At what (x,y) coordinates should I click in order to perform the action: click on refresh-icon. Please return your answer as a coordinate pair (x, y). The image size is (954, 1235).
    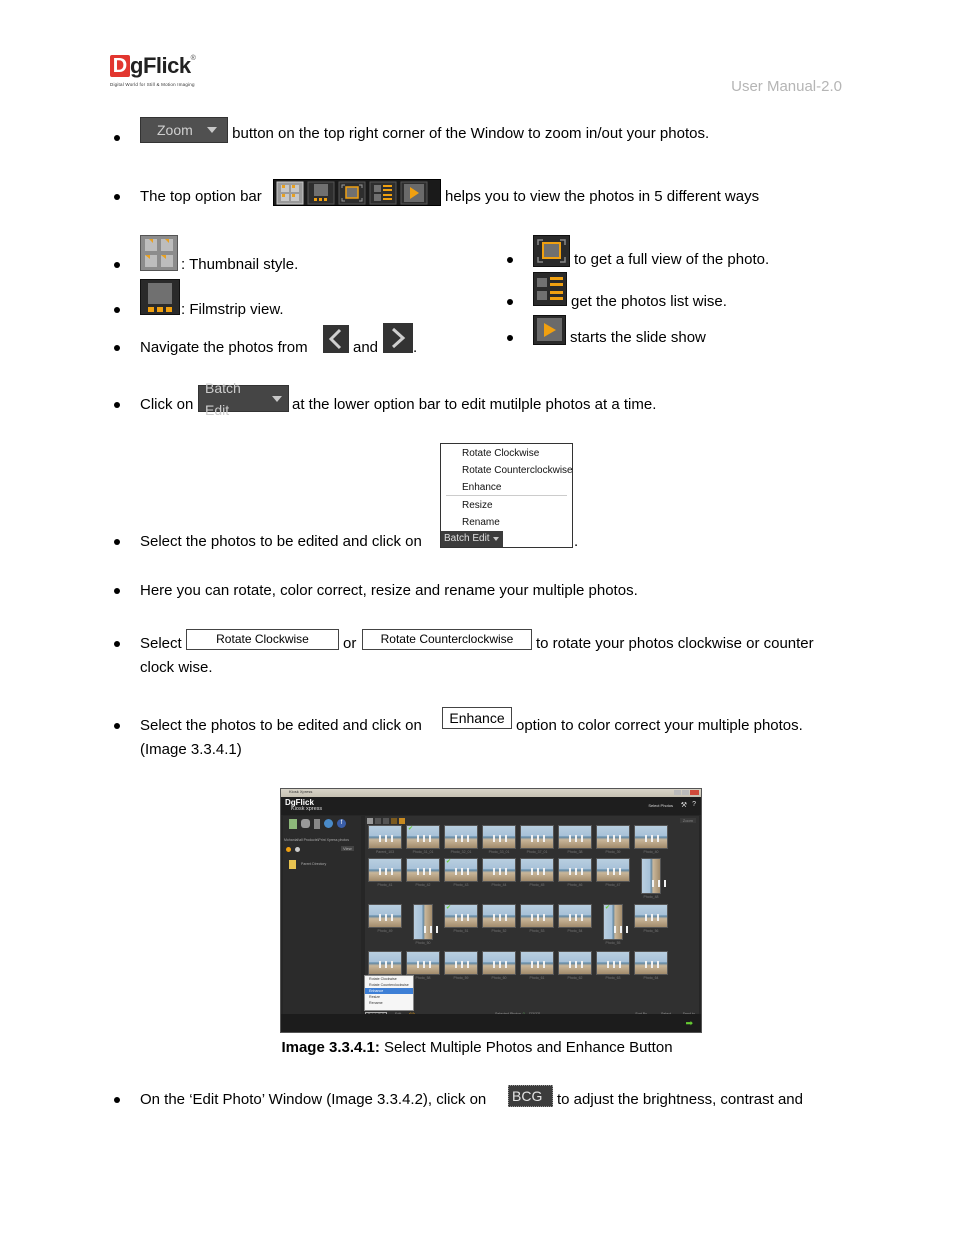
    Looking at the image, I should click on (297, 849).